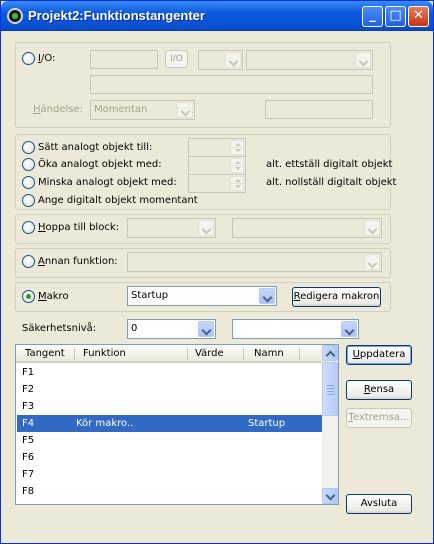 The image size is (434, 544). I want to click on window-title: Projekt2:Funktionstangenter, so click(116, 15).